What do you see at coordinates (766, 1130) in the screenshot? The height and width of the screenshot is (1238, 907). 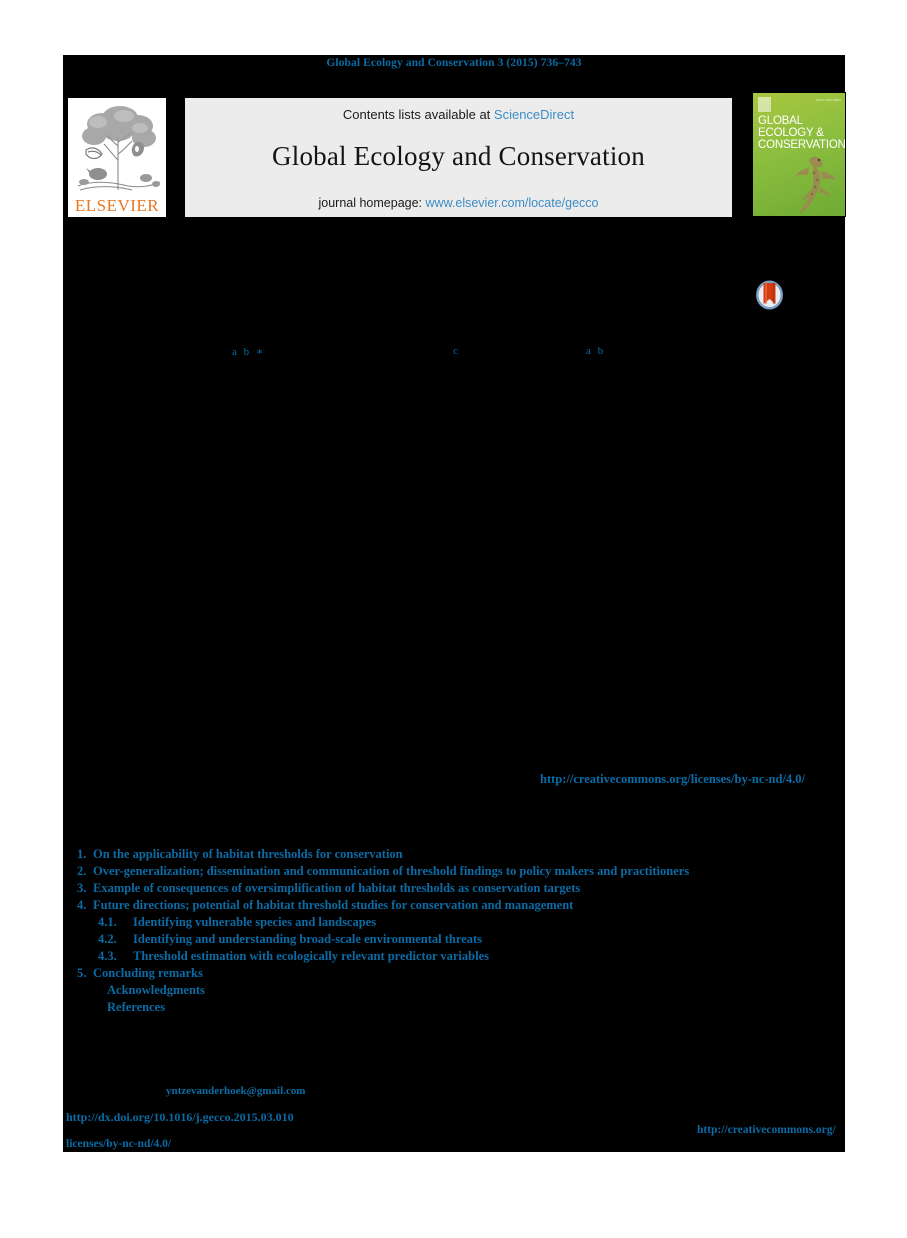 I see `footer-license-link-part-1: http://creativecommons.org/` at bounding box center [766, 1130].